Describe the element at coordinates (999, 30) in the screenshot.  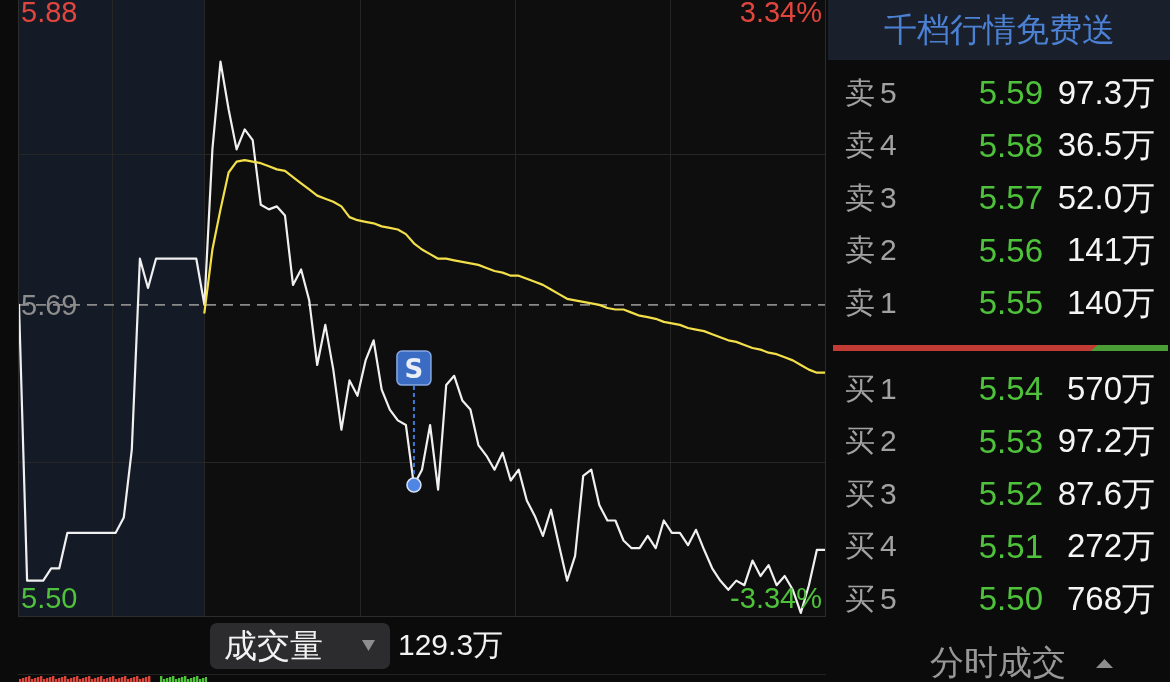
I see `promo-banner: 千档行情免费送` at that location.